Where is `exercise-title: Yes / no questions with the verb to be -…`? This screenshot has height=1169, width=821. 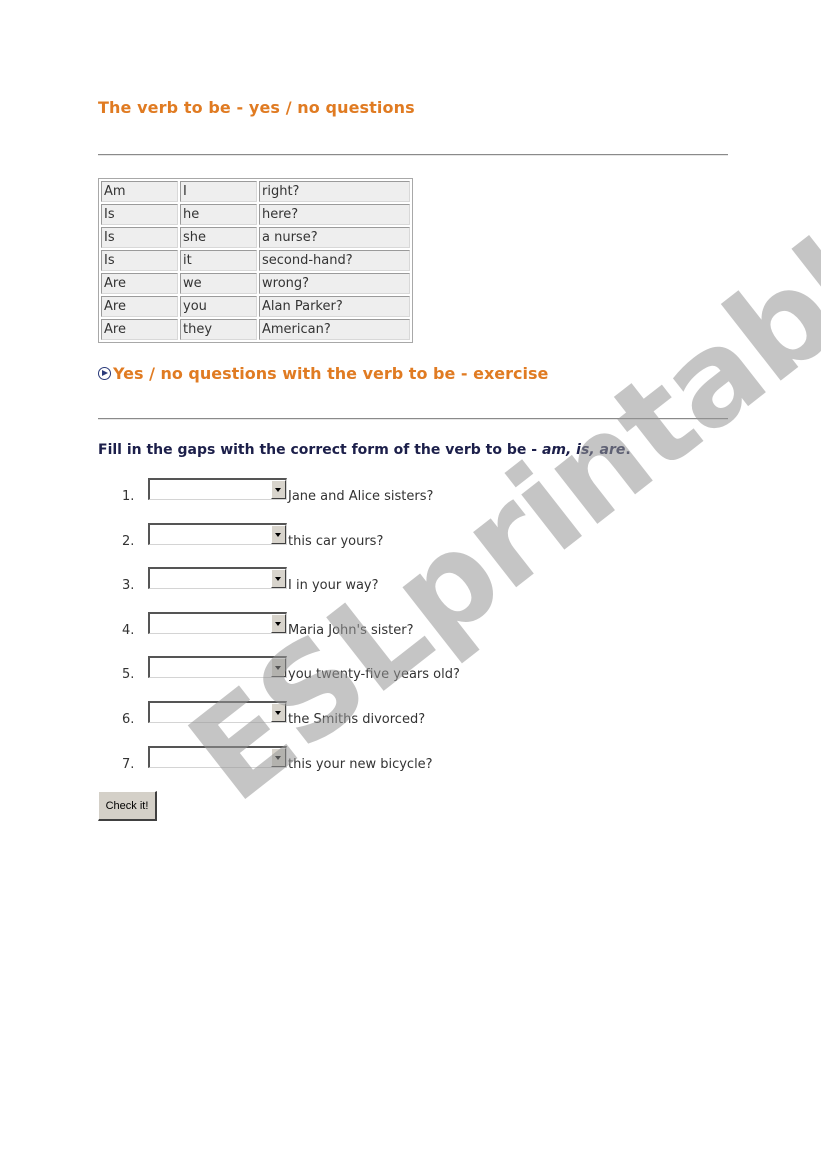
exercise-title: Yes / no questions with the verb to be -… is located at coordinates (323, 373).